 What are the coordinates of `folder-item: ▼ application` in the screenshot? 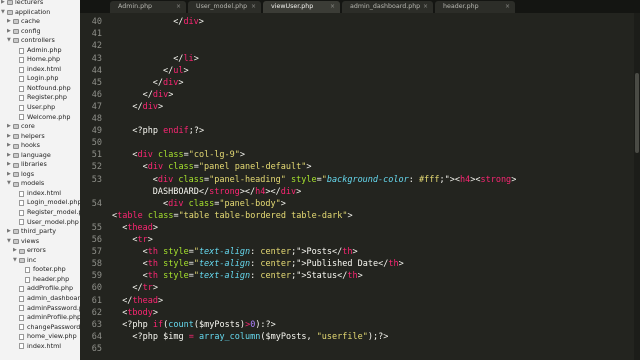 It's located at (40, 13).